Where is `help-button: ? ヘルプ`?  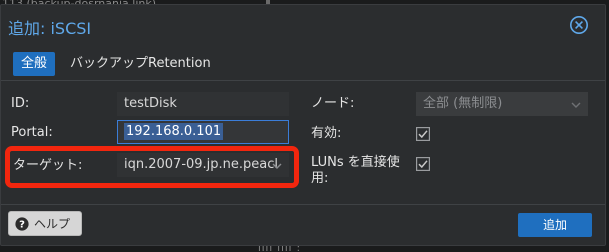 help-button: ? ヘルプ is located at coordinates (45, 223).